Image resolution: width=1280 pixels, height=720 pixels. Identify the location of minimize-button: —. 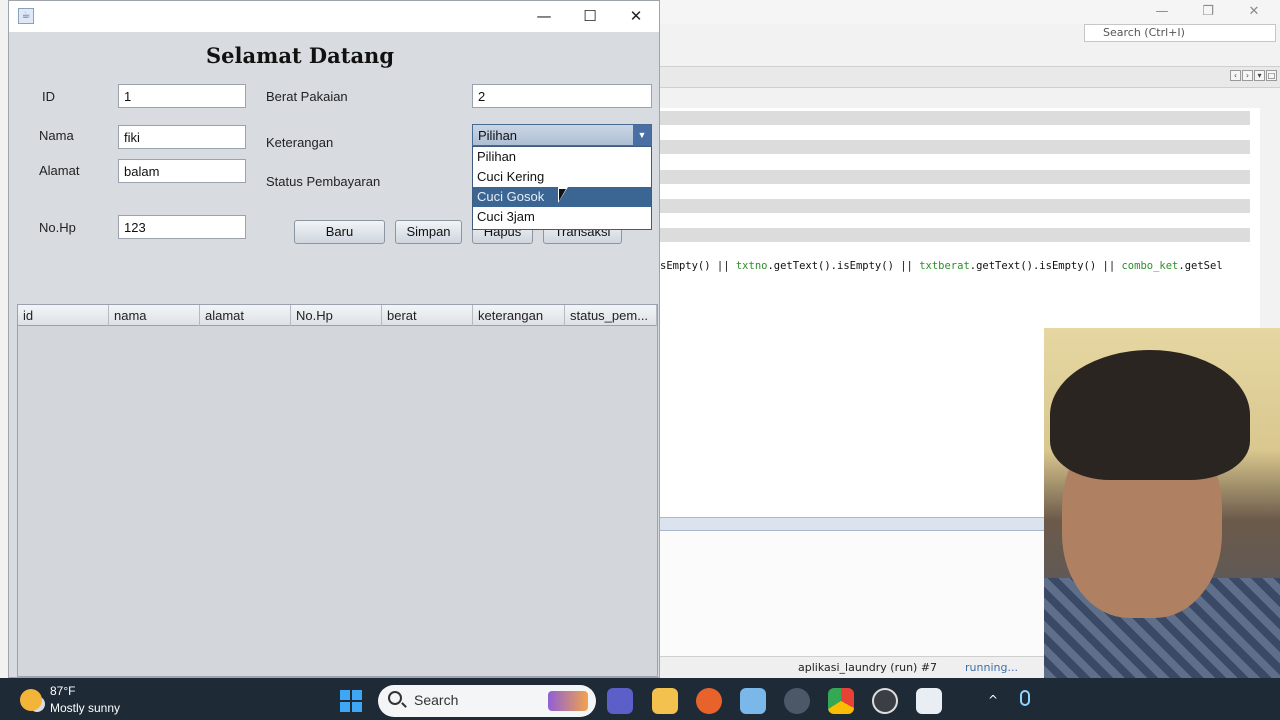
(544, 16).